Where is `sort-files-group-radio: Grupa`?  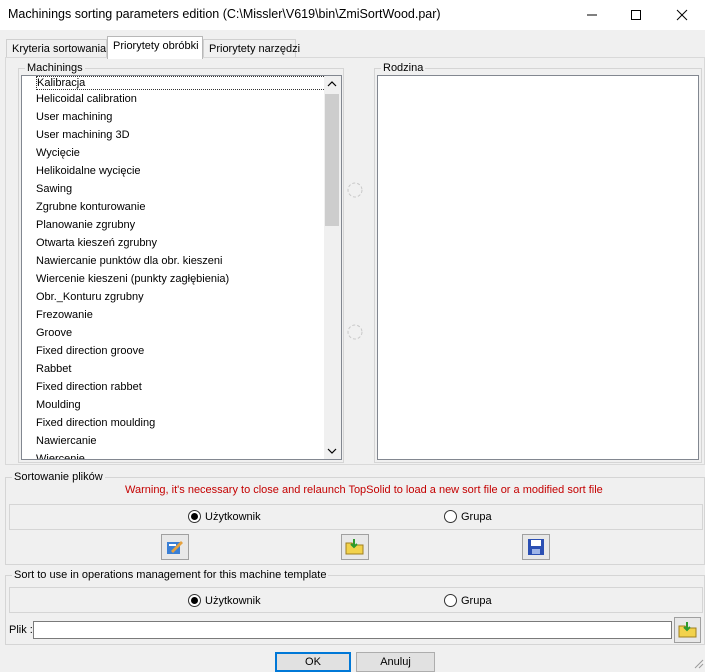
sort-files-group-radio: Grupa is located at coordinates (468, 516).